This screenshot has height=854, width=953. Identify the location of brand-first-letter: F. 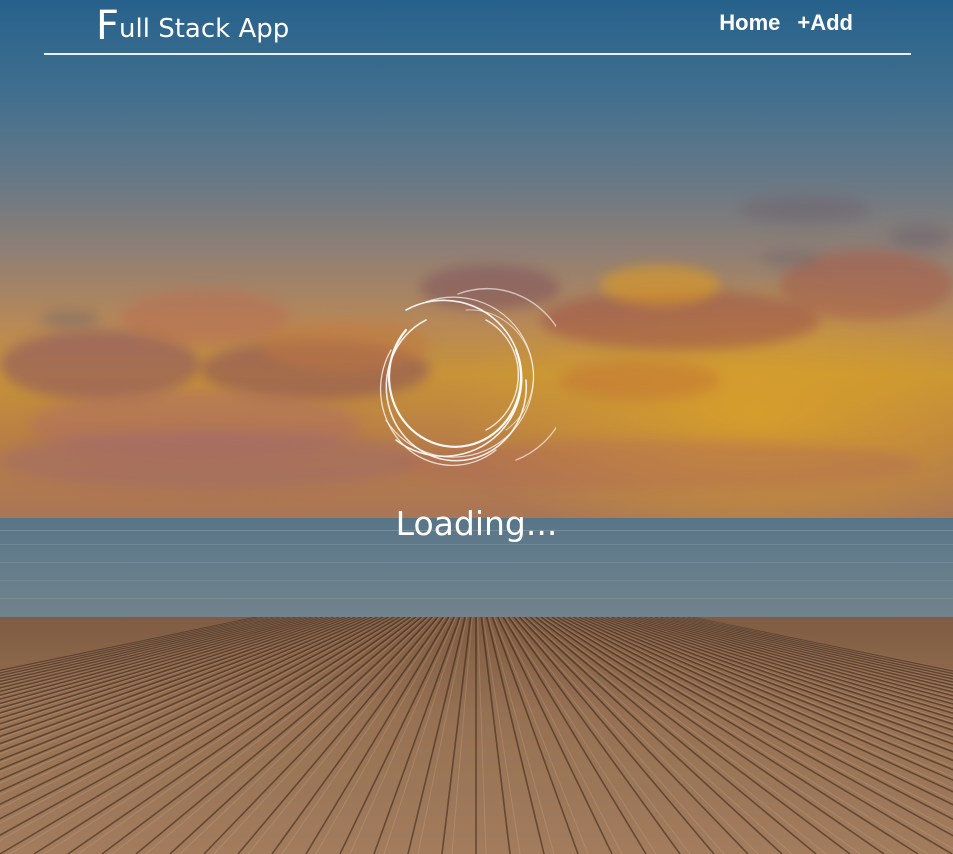
(108, 26).